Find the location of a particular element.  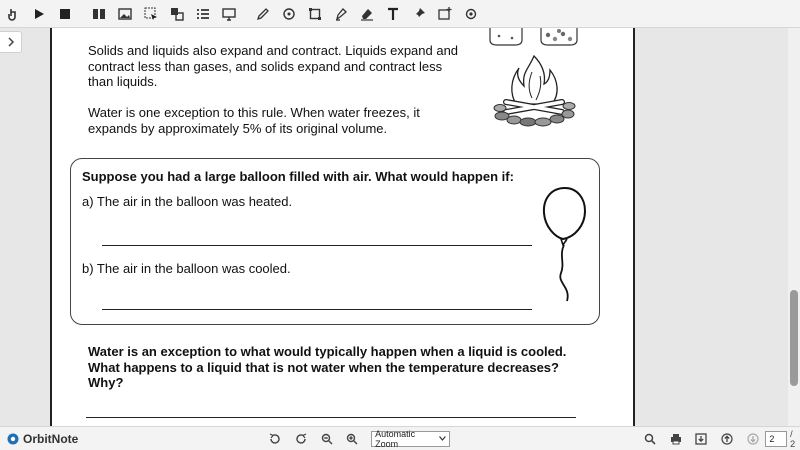

chevron-down-icon is located at coordinates (443, 438).